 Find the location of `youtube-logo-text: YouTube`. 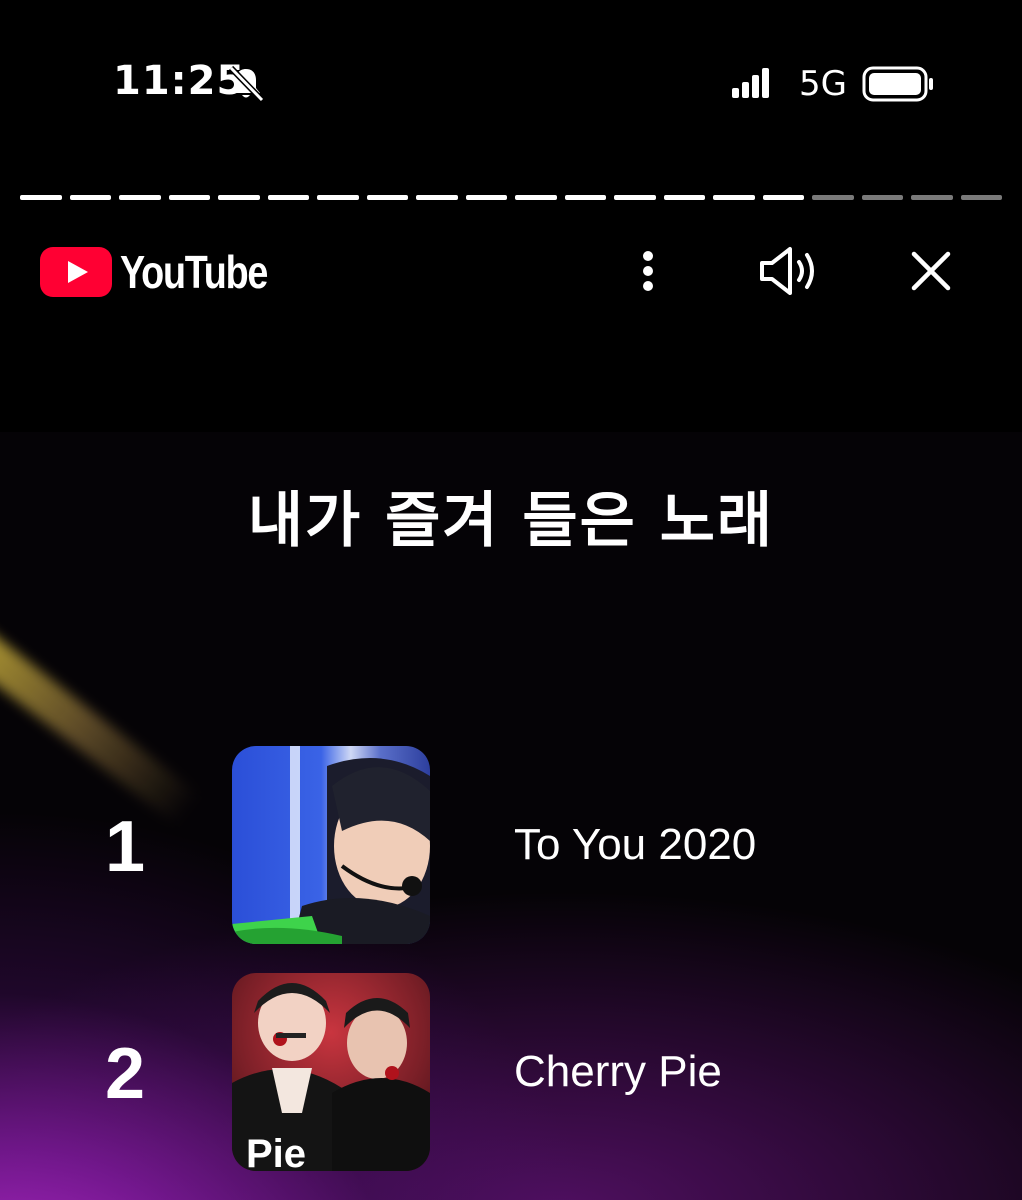

youtube-logo-text: YouTube is located at coordinates (194, 272).